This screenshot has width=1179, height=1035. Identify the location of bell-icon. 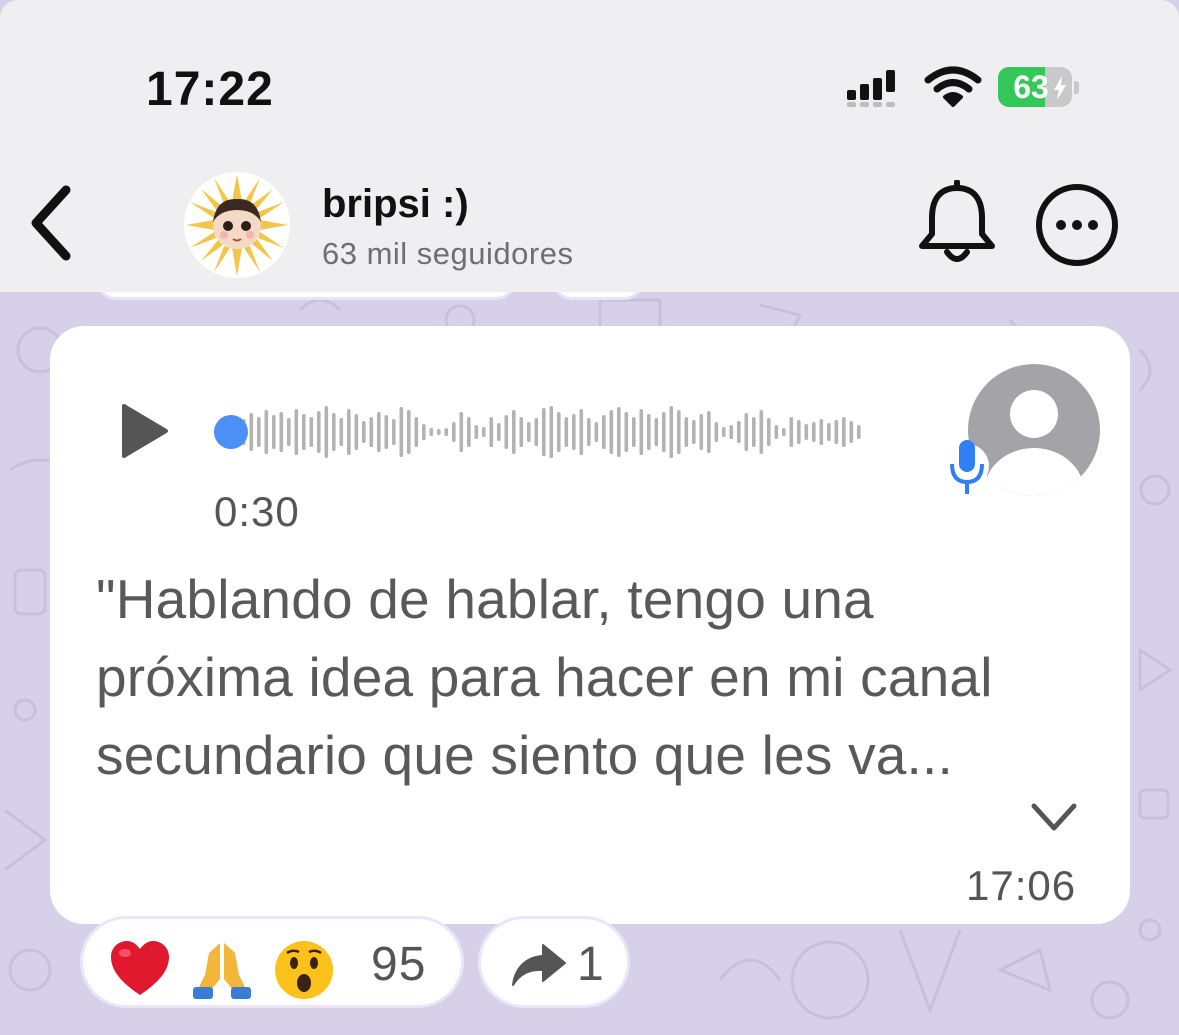
(957, 225).